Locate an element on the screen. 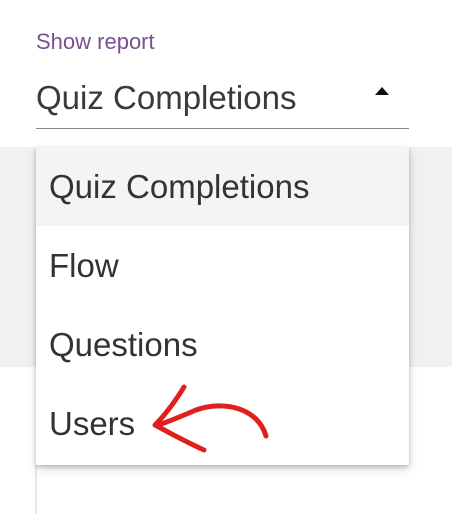 This screenshot has width=452, height=514. triangle-up-icon is located at coordinates (382, 91).